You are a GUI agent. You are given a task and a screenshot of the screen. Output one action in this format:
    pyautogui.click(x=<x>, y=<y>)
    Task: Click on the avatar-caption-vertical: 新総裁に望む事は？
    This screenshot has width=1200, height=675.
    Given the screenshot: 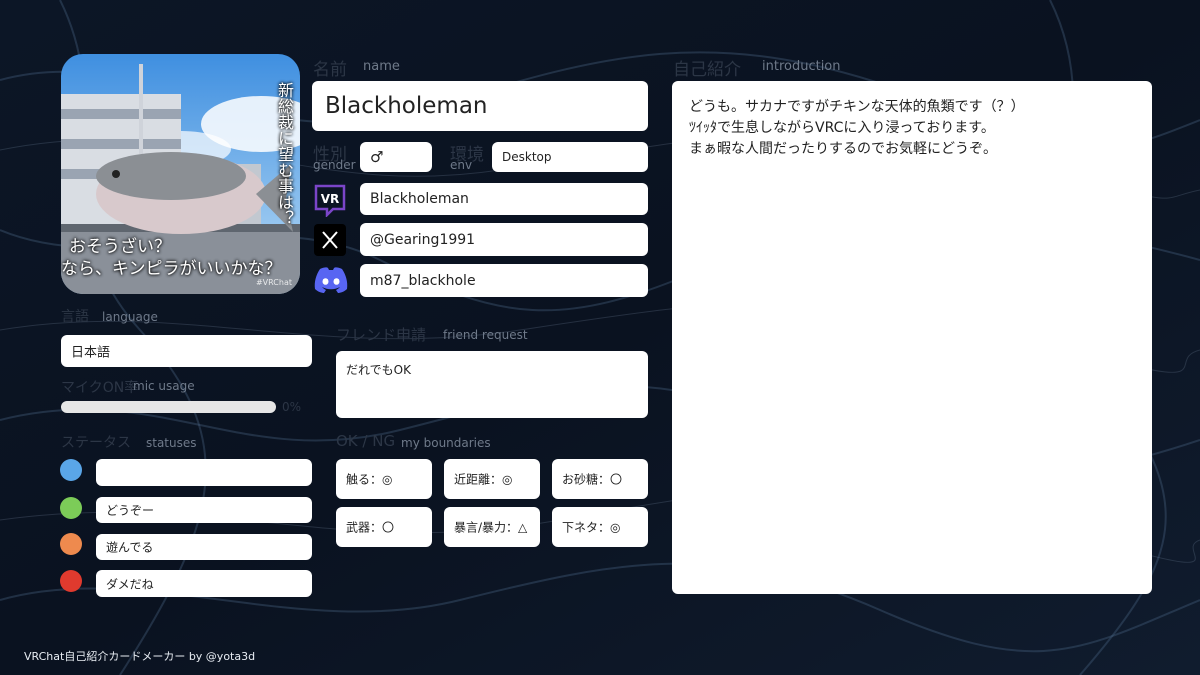 What is the action you would take?
    pyautogui.click(x=284, y=154)
    